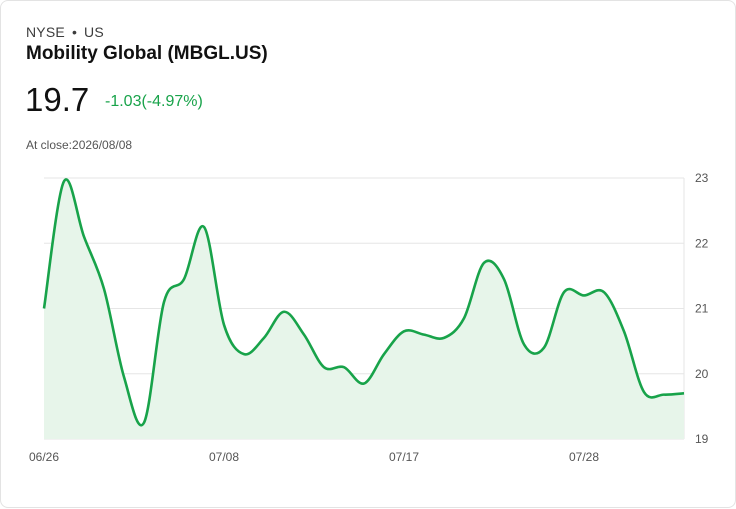 This screenshot has width=736, height=509. Describe the element at coordinates (314, 457) in the screenshot. I see `x-axis-labels: 06/2607/0807/1707/2808/06` at that location.